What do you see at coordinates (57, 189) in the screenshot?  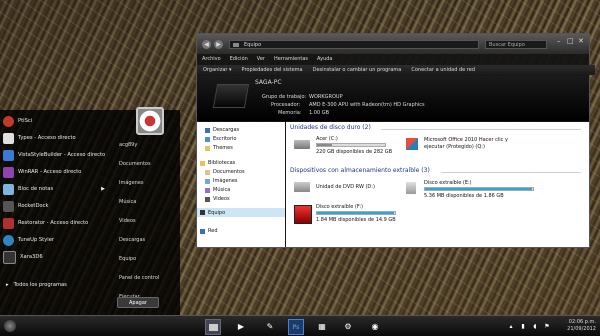 I see `program-item: Bloc de notas ▶` at bounding box center [57, 189].